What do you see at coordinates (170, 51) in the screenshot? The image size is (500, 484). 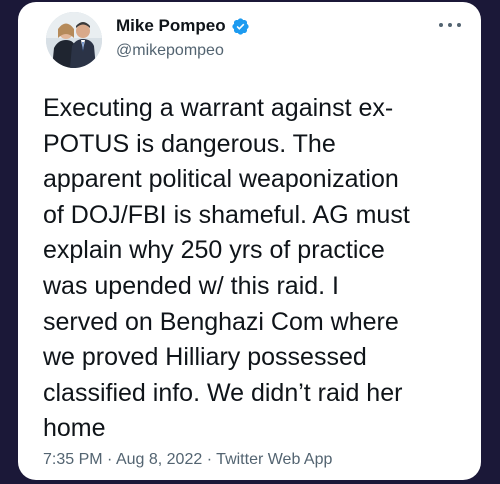 I see `author-handle: @mikepompeo` at bounding box center [170, 51].